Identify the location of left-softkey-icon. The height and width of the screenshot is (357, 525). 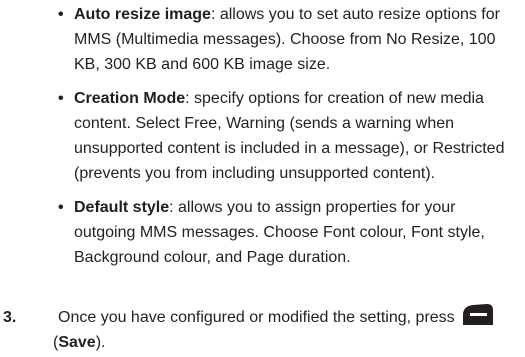
(478, 315).